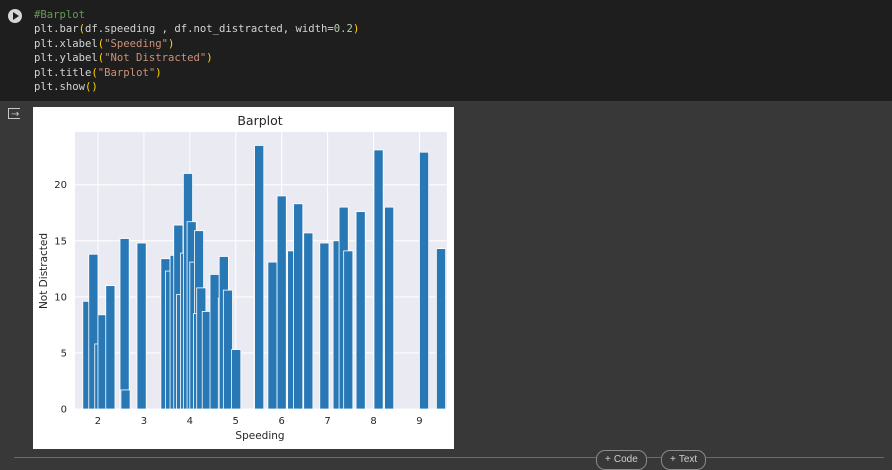 The image size is (892, 470). Describe the element at coordinates (66, 58) in the screenshot. I see `code-ylabel-fn: plt.ylabel` at that location.